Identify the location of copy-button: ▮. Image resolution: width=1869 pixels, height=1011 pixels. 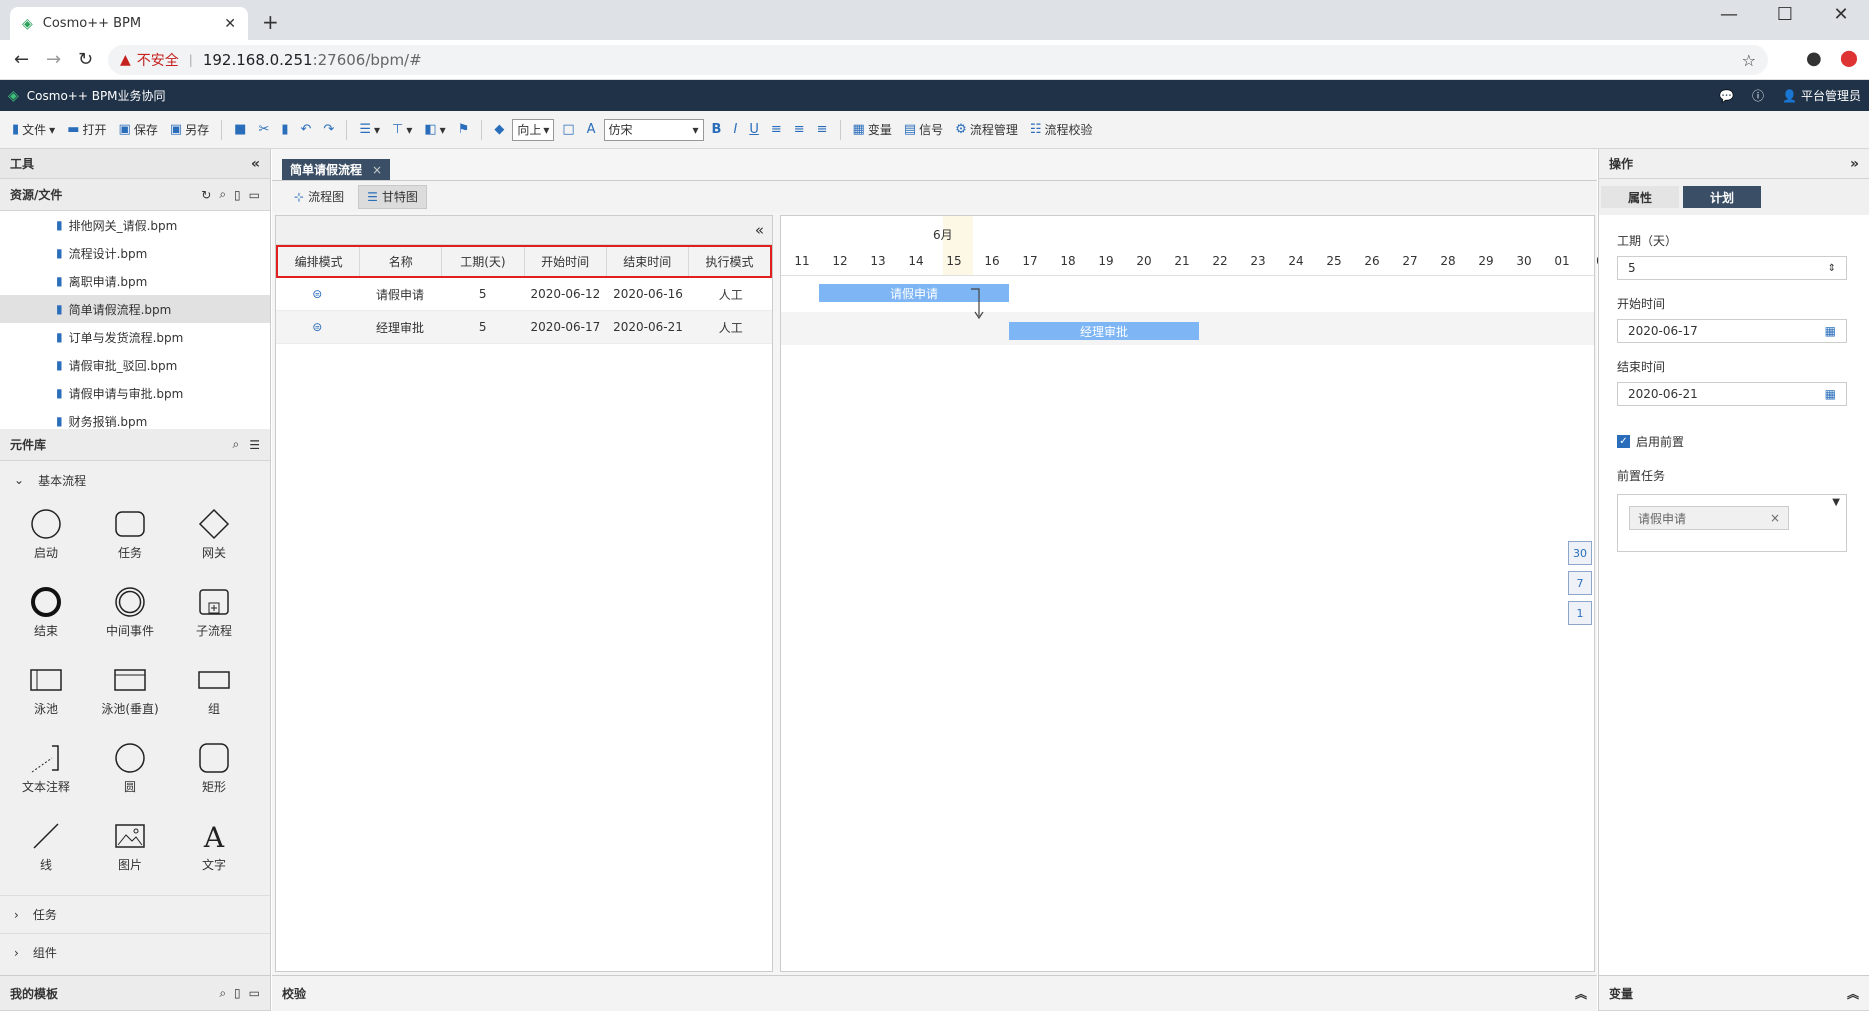
(284, 129).